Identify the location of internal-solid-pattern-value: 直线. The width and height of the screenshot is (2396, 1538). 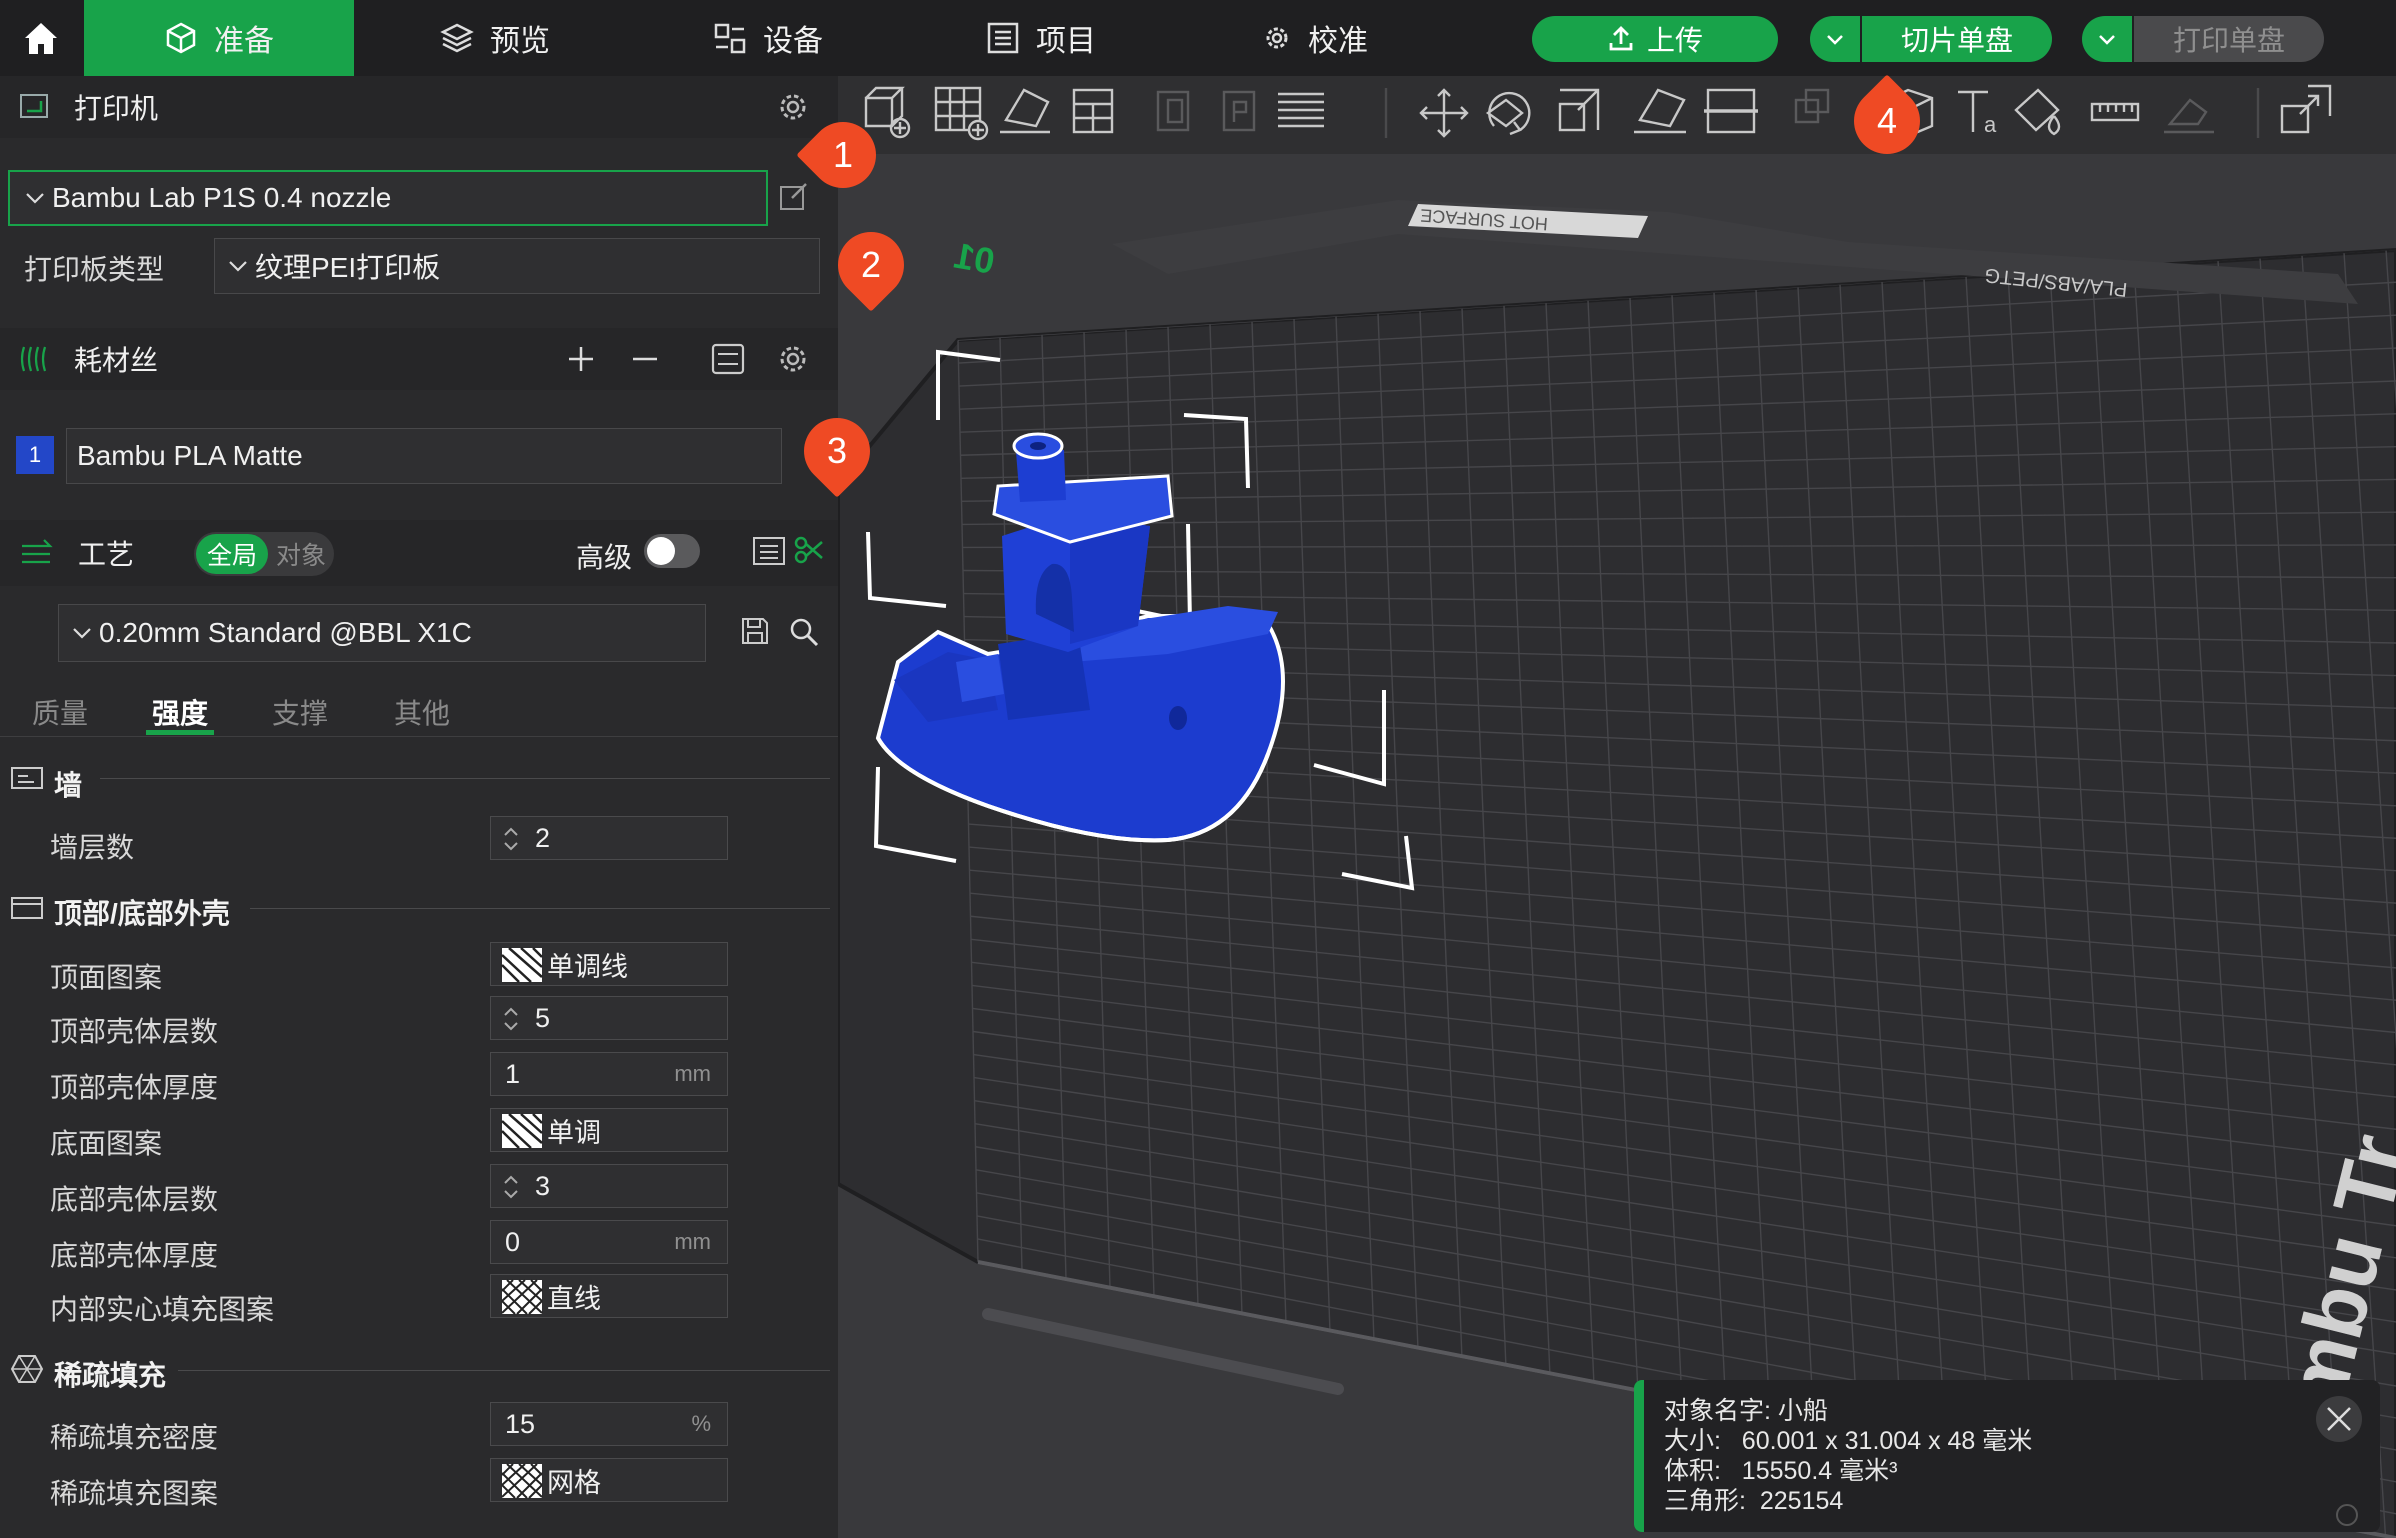
(574, 1298).